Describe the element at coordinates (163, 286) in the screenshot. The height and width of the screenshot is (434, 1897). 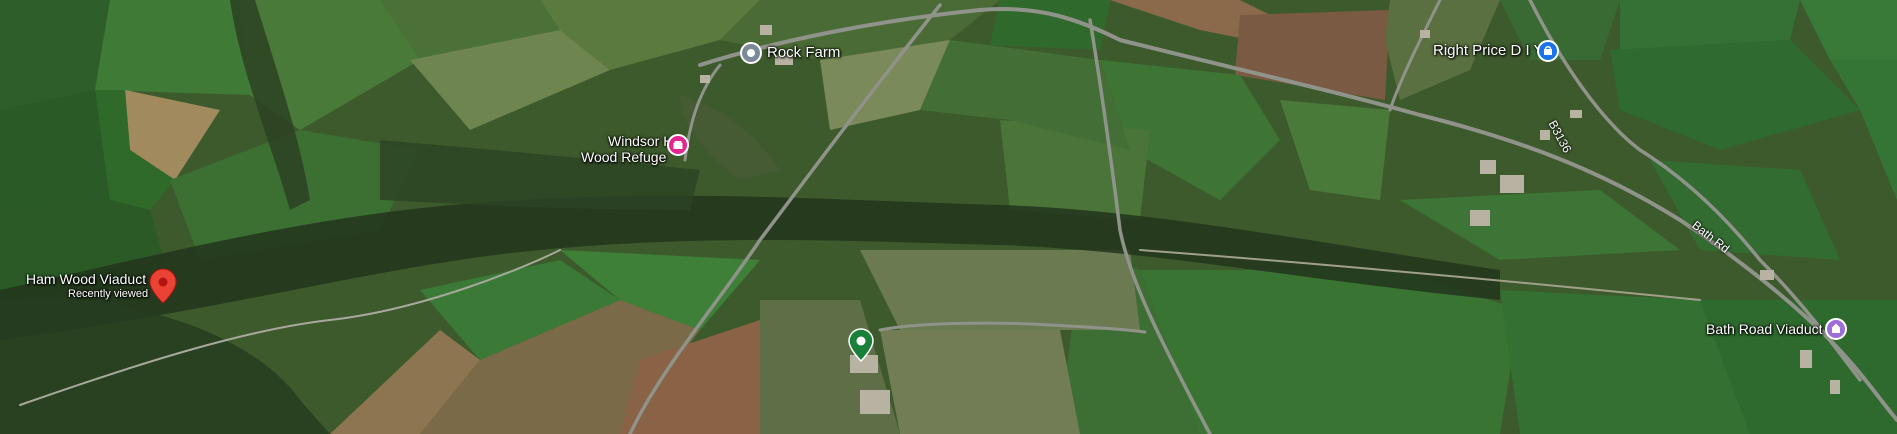
I see `map-pin-icon` at that location.